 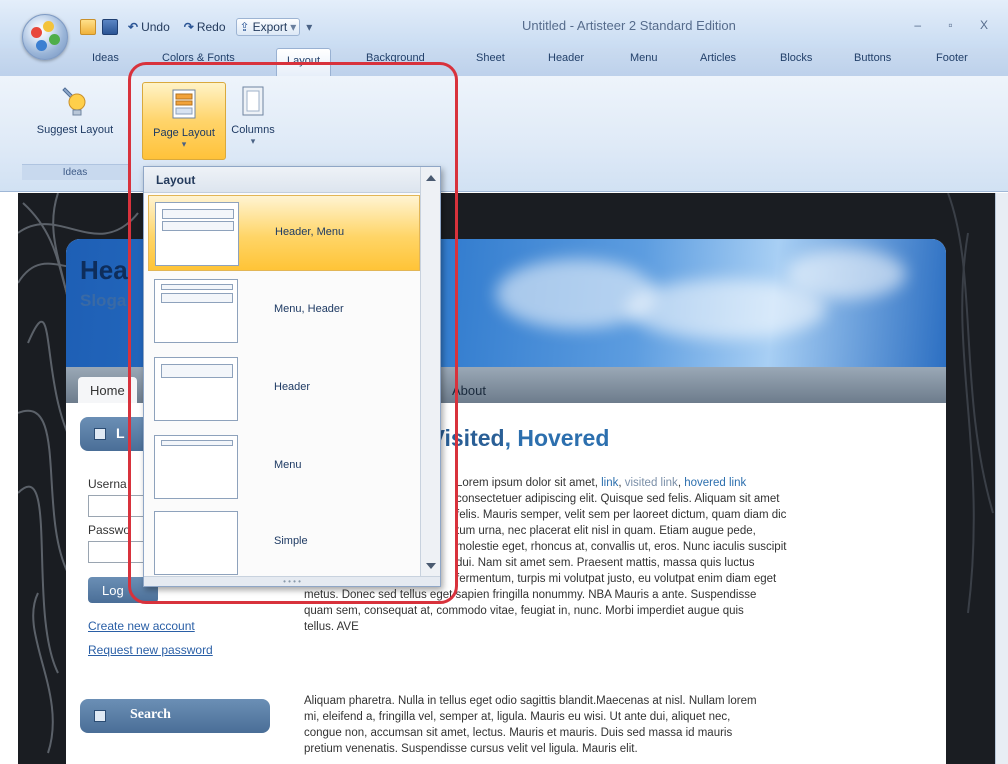 I want to click on tab-blocks: Blocks, so click(x=796, y=58).